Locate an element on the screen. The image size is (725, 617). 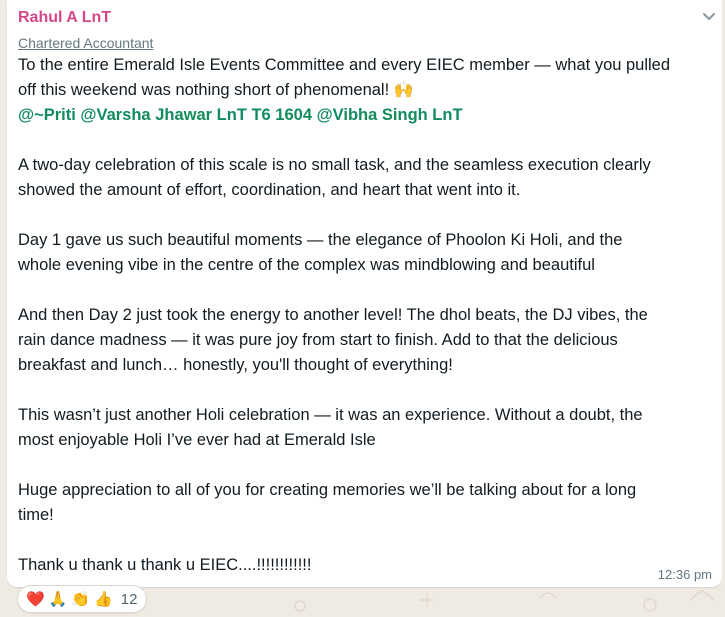
message-timestamp: 12:36 pm is located at coordinates (684, 574).